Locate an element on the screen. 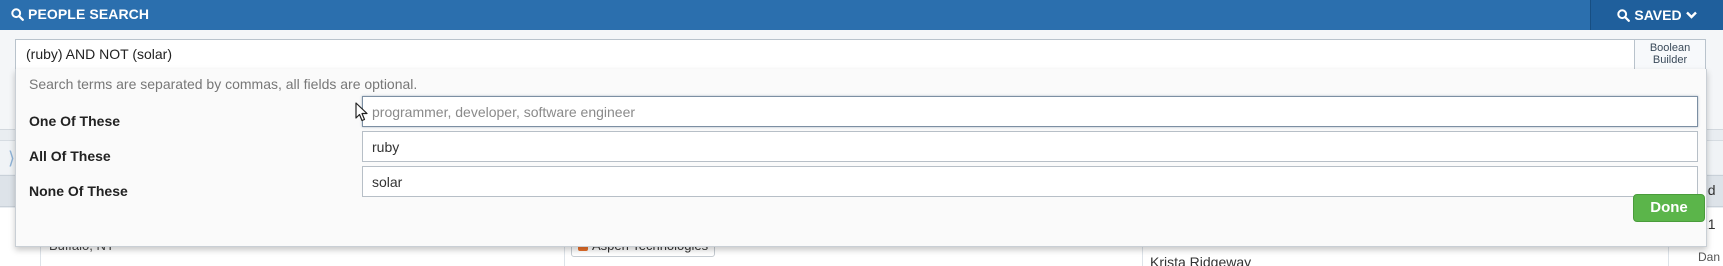  page-title-text: PEOPLE SEARCH is located at coordinates (89, 14).